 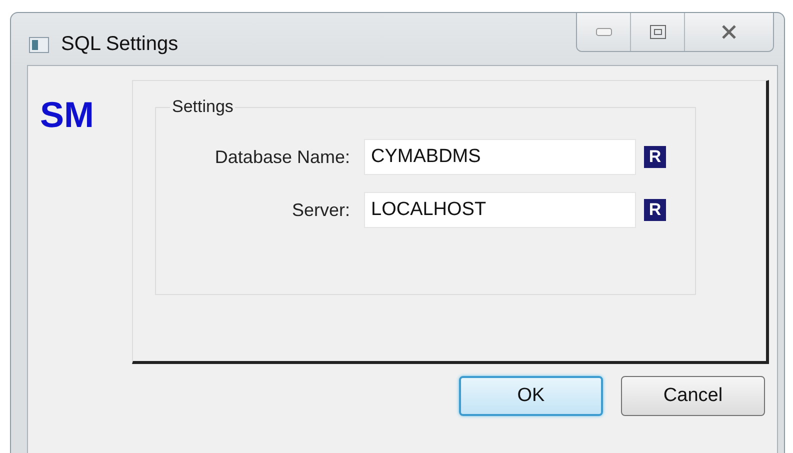 I want to click on group-title: Settings, so click(x=202, y=107).